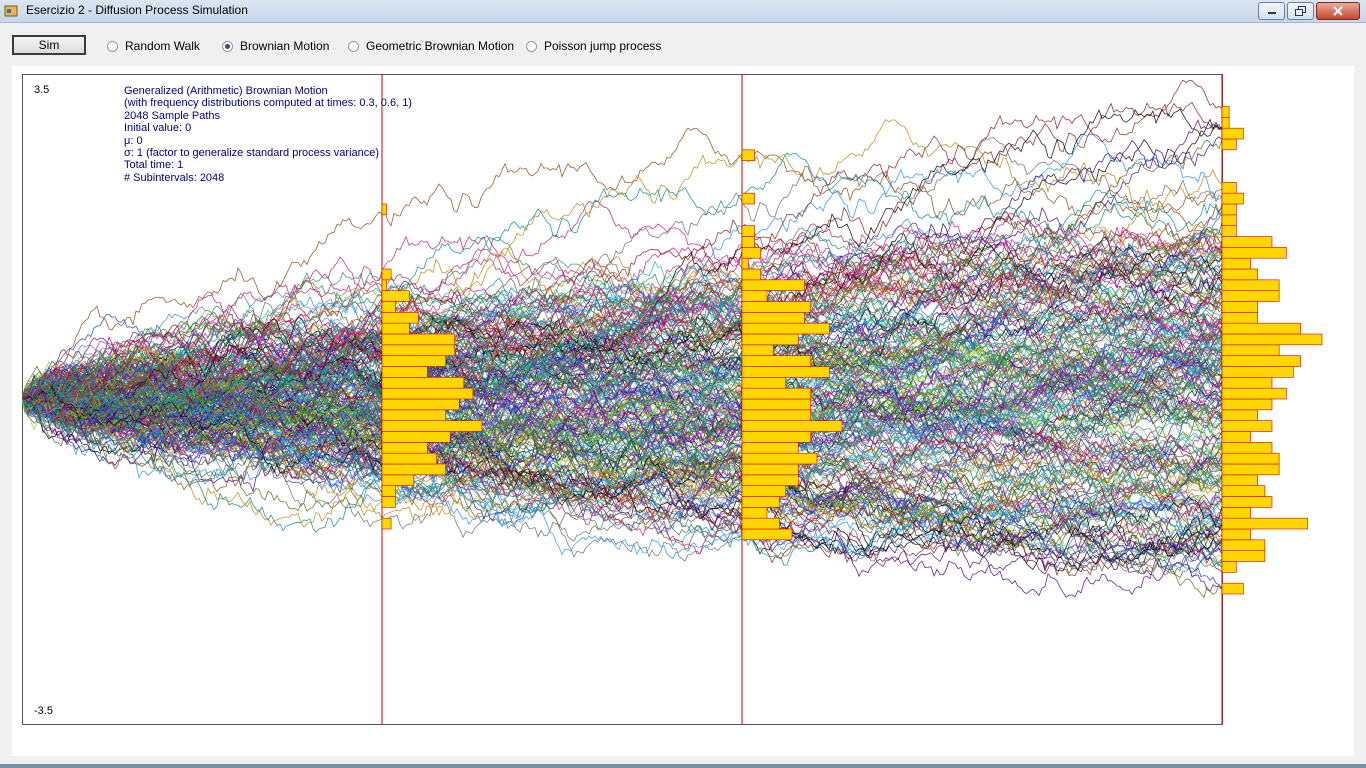 The width and height of the screenshot is (1366, 768). What do you see at coordinates (683, 766) in the screenshot?
I see `taskbar-strip` at bounding box center [683, 766].